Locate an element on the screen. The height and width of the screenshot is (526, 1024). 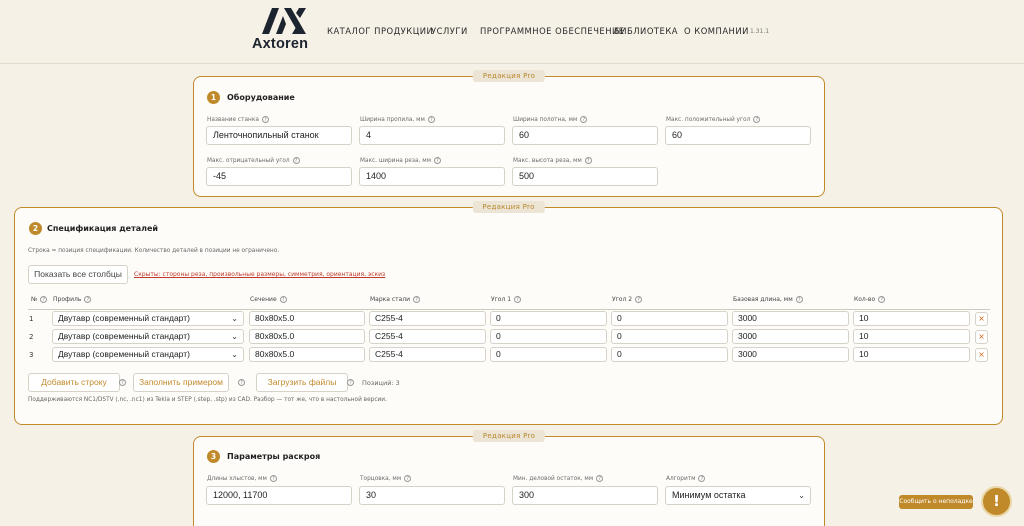
field-label: Длины хлыстов, мм? is located at coordinates (242, 478).